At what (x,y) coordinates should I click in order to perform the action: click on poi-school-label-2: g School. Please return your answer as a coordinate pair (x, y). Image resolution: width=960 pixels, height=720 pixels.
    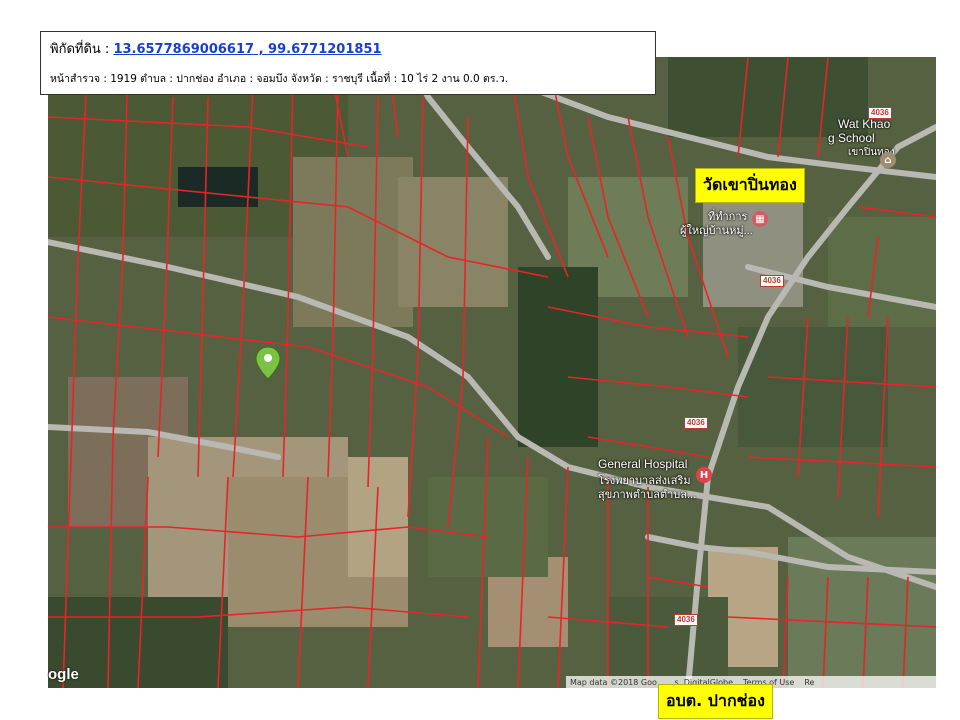
    Looking at the image, I should click on (851, 138).